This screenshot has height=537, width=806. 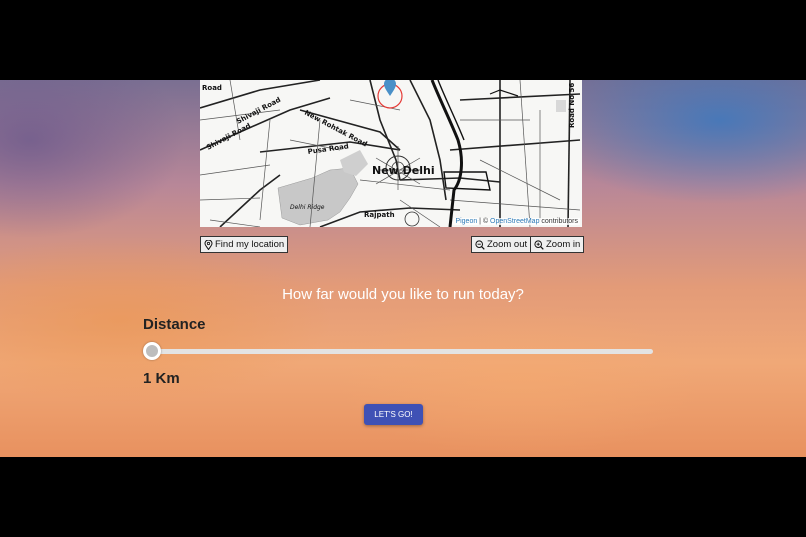 I want to click on building-block, so click(x=561, y=106).